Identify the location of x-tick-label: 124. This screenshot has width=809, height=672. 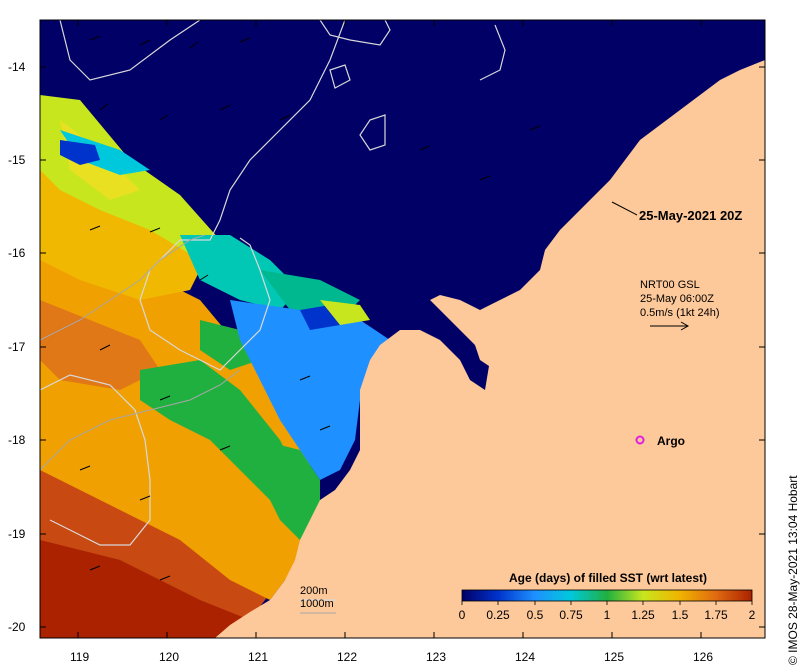
(525, 657).